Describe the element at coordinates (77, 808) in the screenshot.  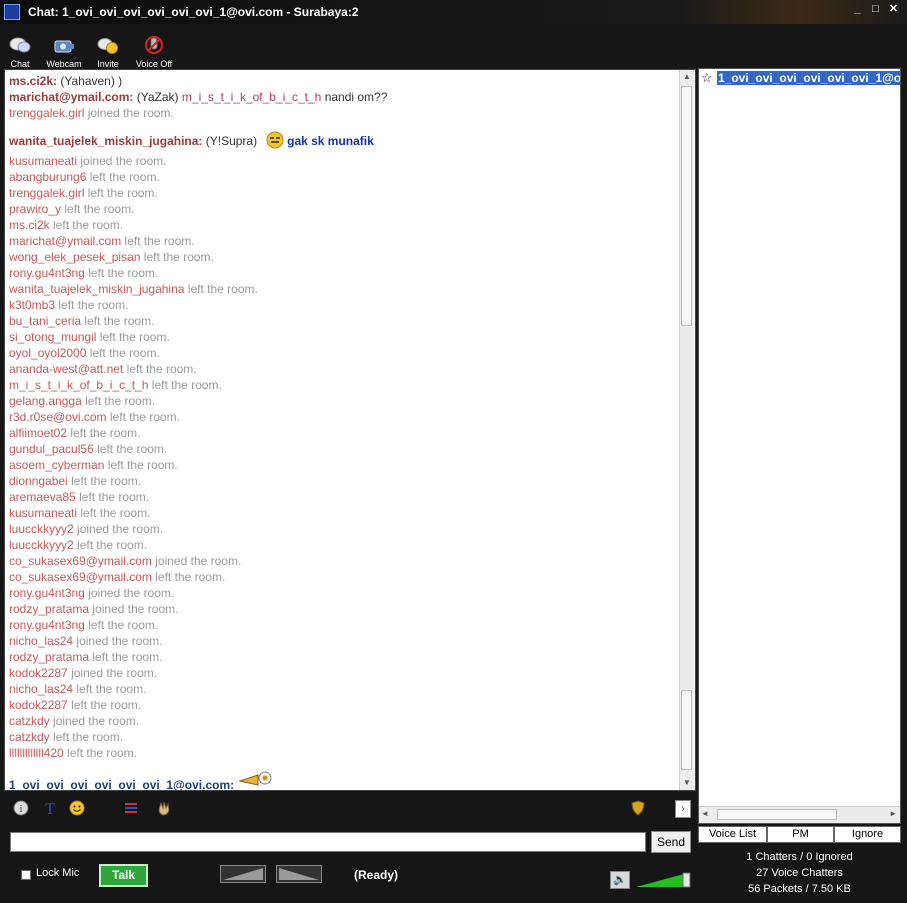
I see `smiley-icon` at that location.